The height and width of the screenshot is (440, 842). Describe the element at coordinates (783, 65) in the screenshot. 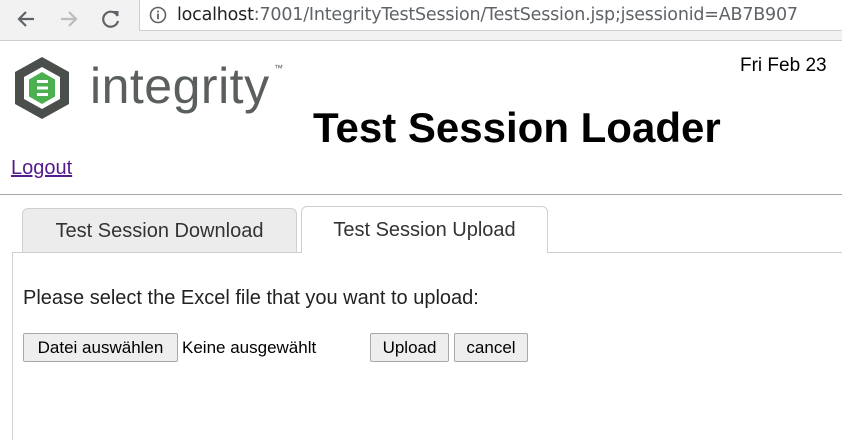

I see `current-date: Fri Feb 23` at that location.